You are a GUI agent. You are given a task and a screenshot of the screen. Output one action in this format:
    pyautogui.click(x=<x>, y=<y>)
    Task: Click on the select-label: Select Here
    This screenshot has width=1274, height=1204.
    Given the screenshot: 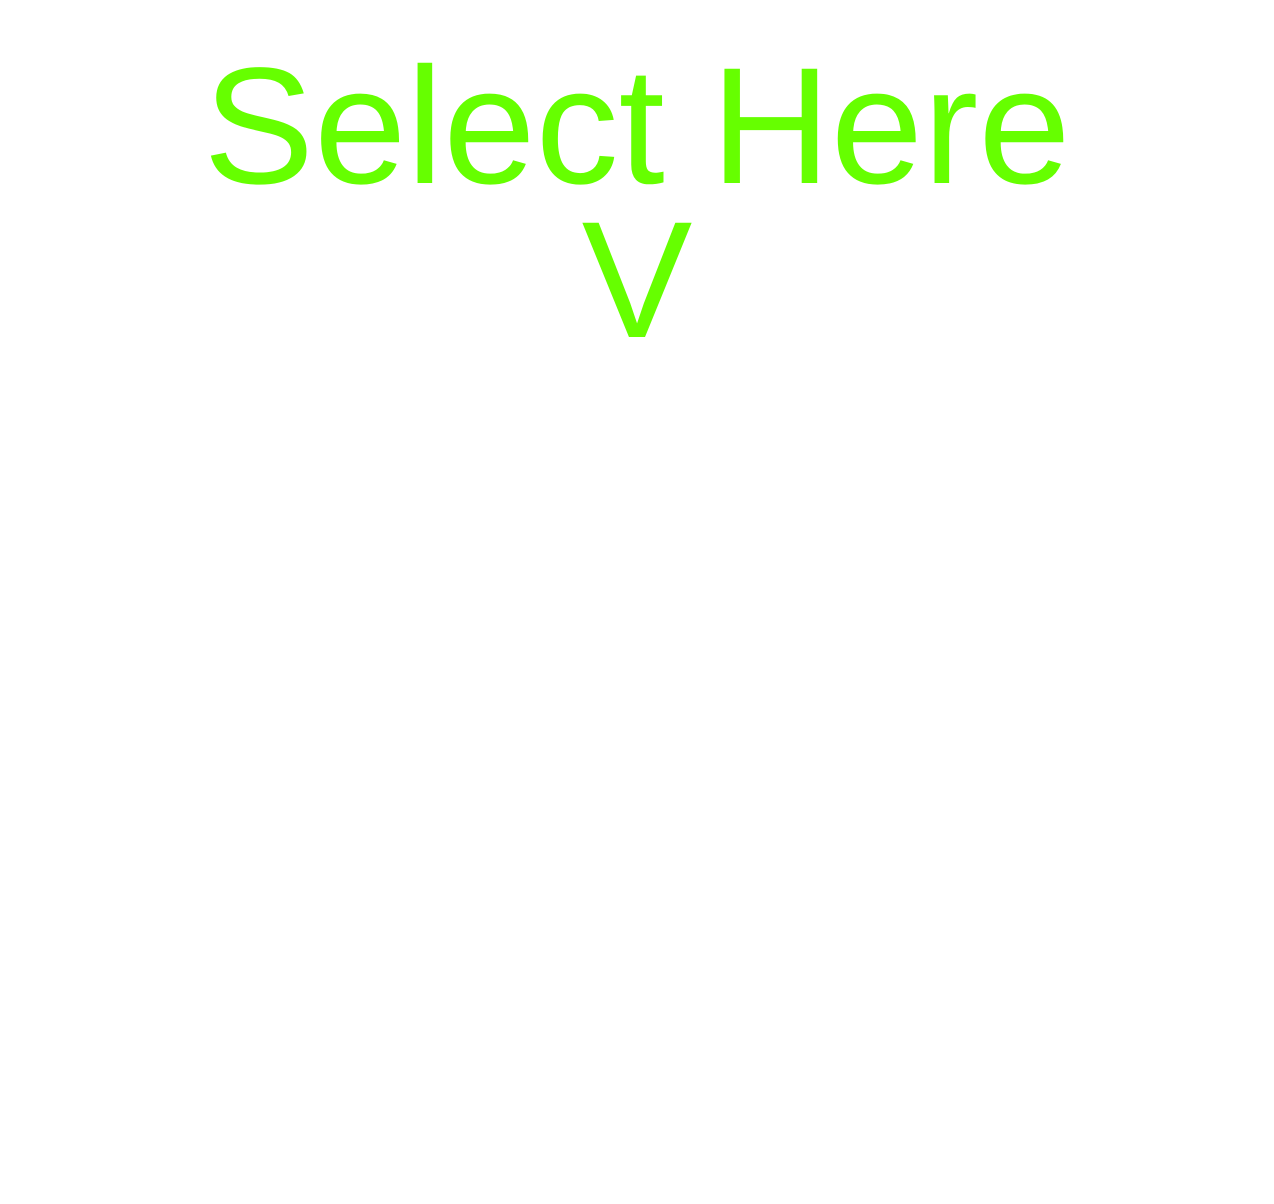 What is the action you would take?
    pyautogui.click(x=637, y=127)
    